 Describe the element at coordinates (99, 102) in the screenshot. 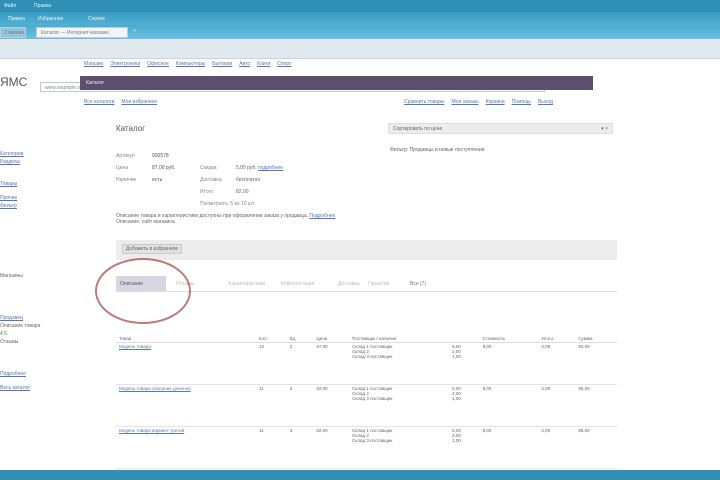

I see `subnav-link: Все каталоги` at that location.